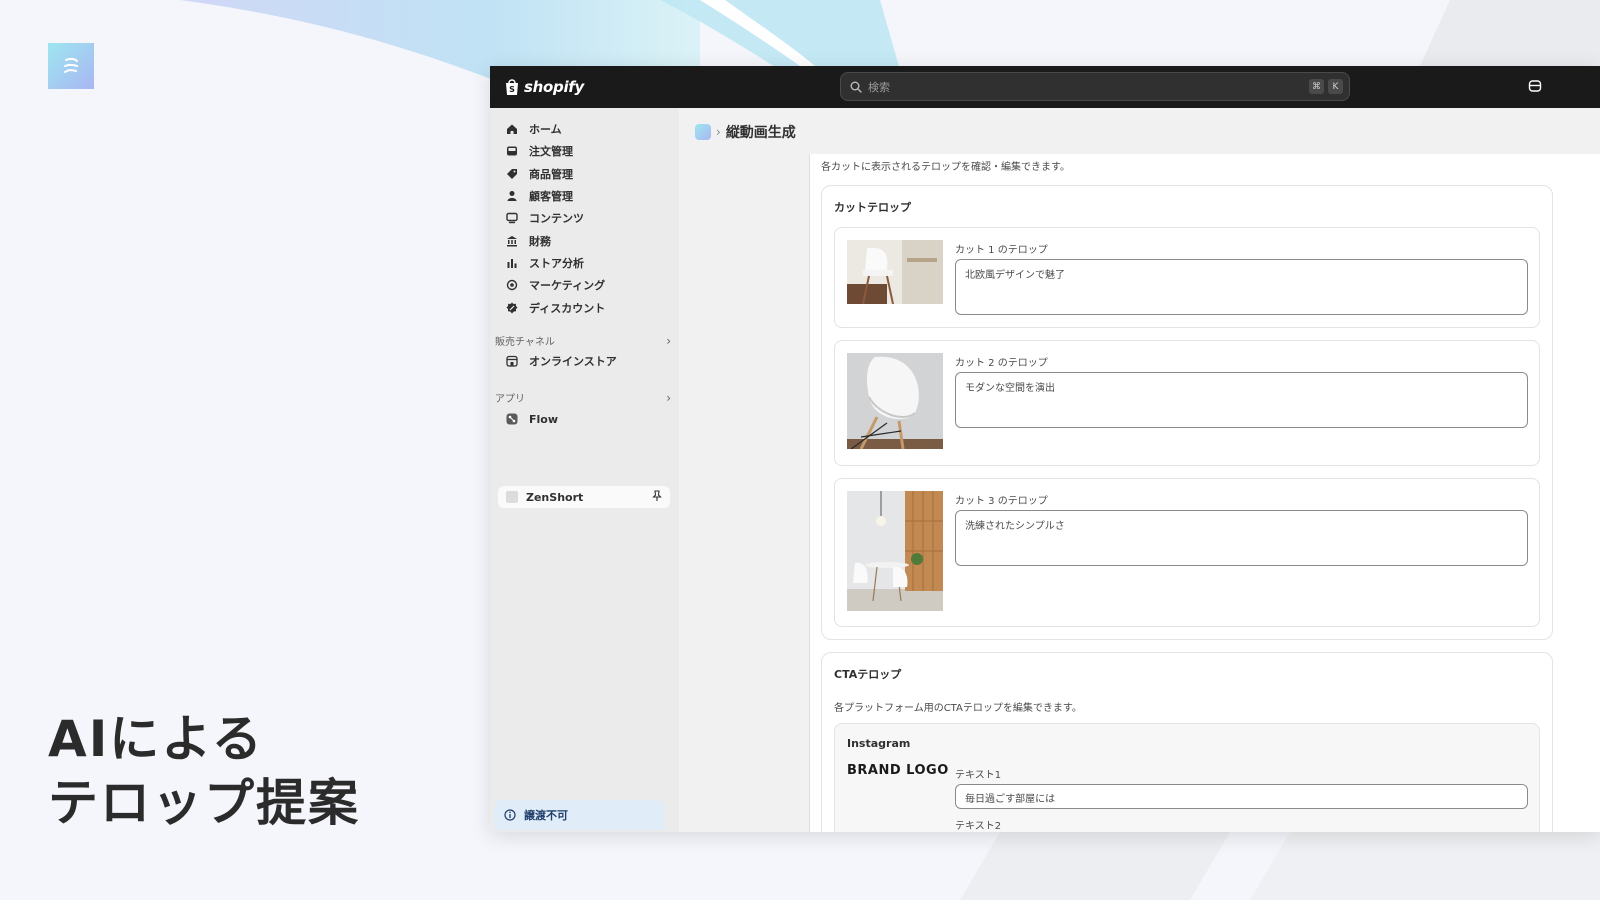 This screenshot has width=1600, height=900. Describe the element at coordinates (895, 272) in the screenshot. I see `cut-1-image` at that location.